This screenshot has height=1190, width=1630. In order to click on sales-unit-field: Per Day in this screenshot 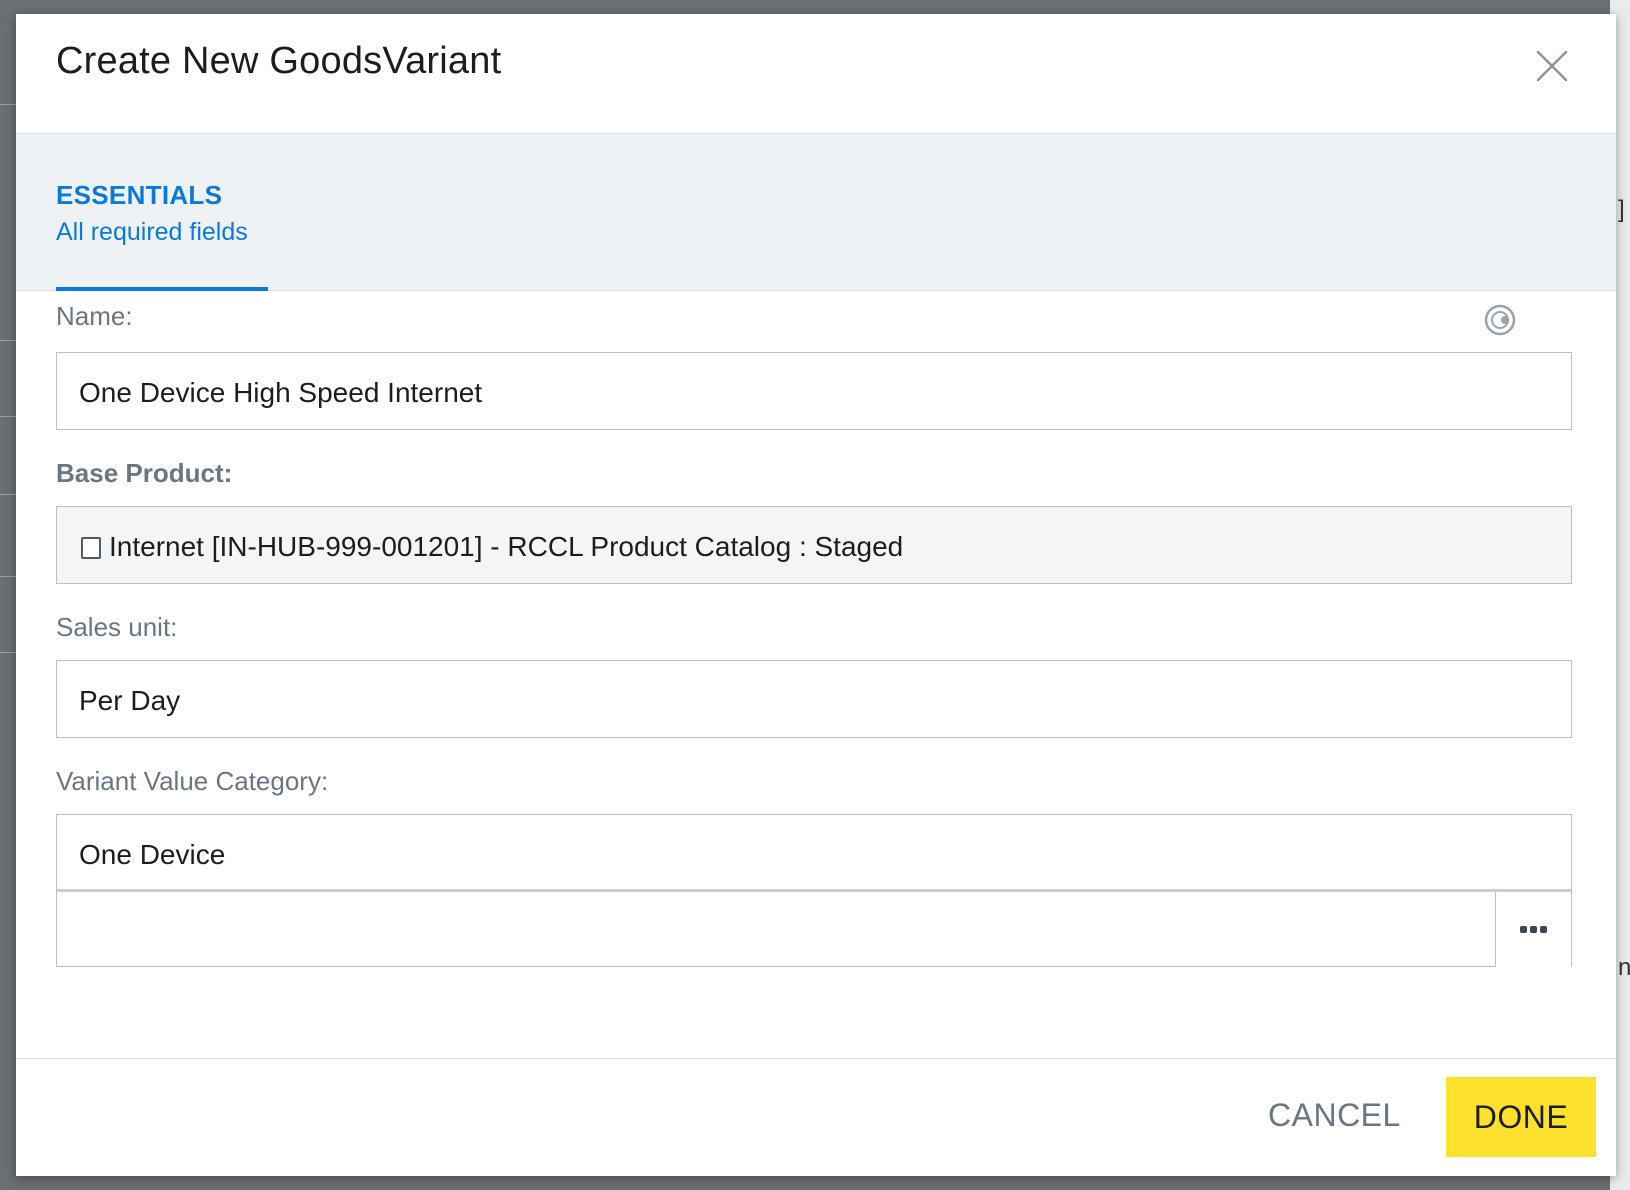, I will do `click(814, 699)`.